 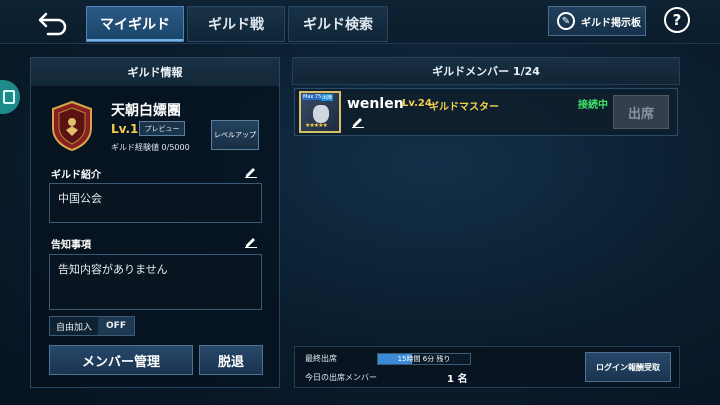 What do you see at coordinates (464, 107) in the screenshot?
I see `member-role: ギルドマスター` at bounding box center [464, 107].